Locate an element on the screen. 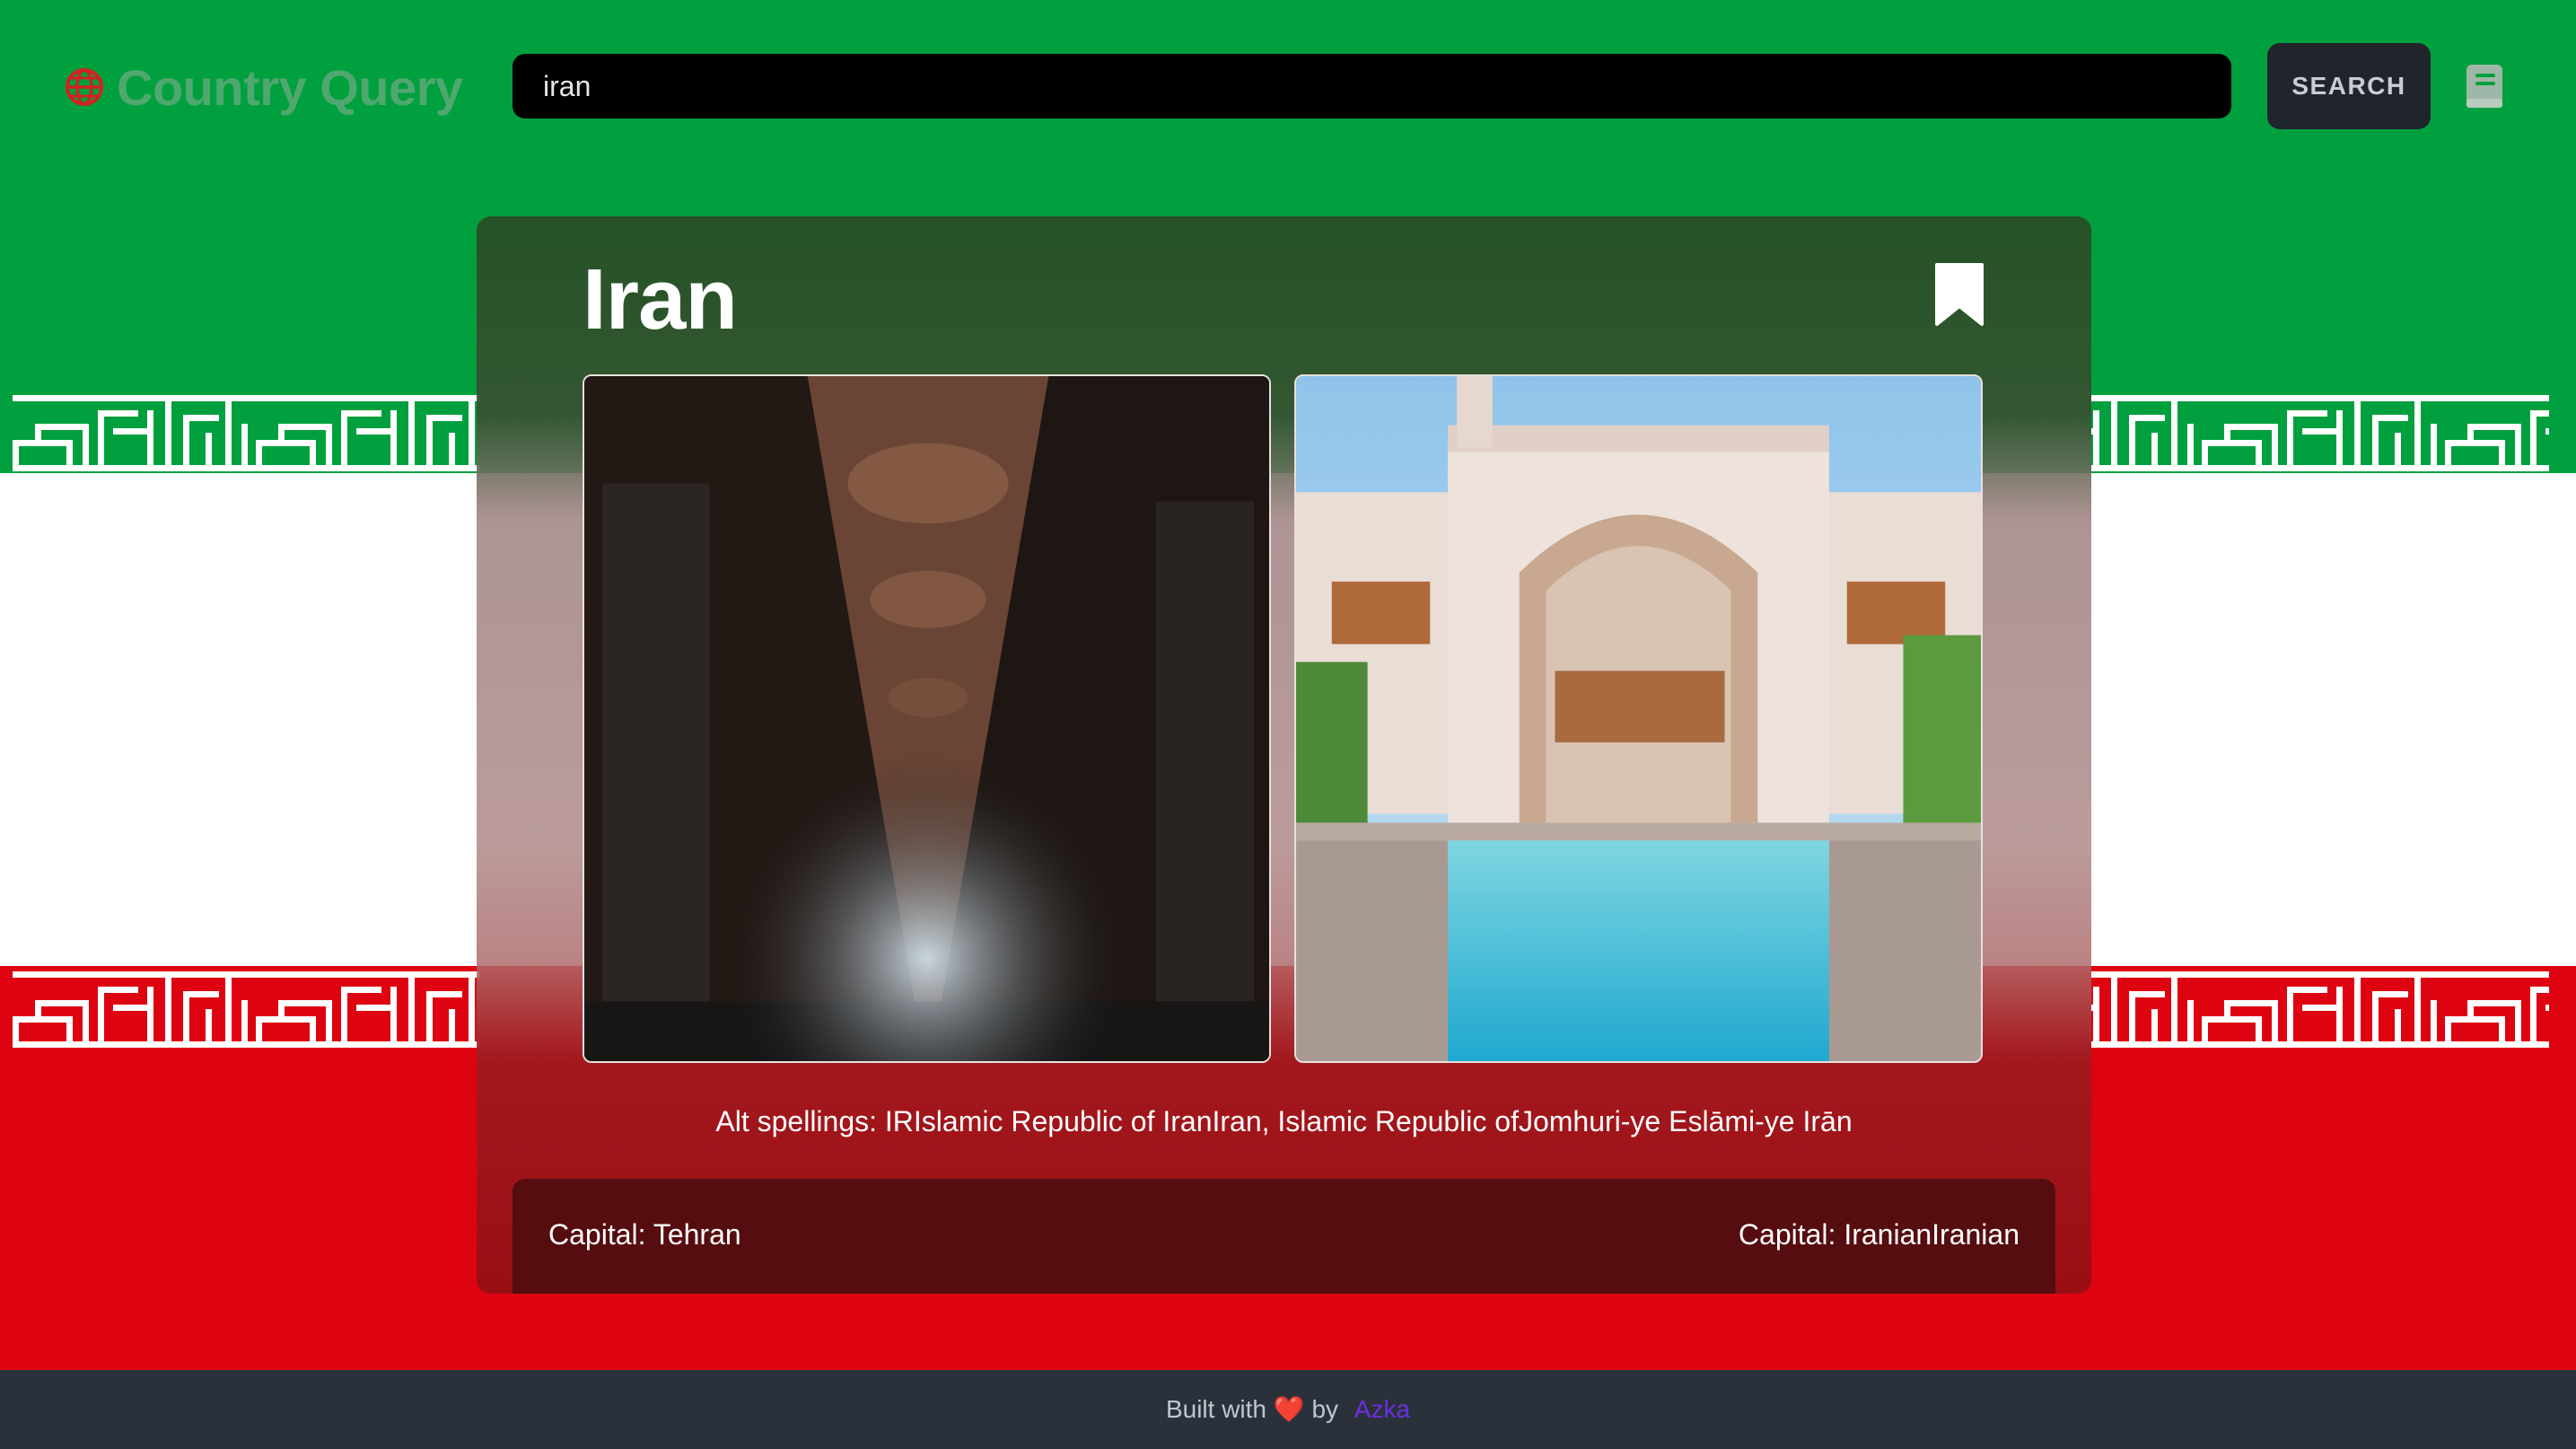 The image size is (2576, 1449). bookmark-icon is located at coordinates (1959, 294).